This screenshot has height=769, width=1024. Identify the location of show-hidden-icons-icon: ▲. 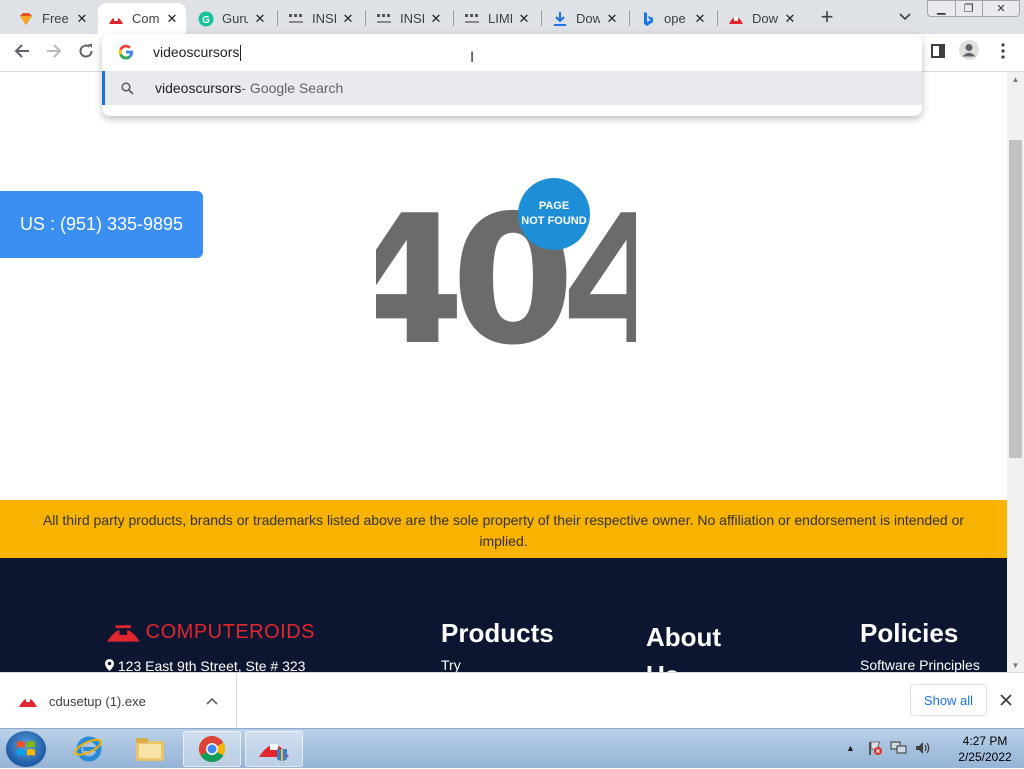
(850, 748).